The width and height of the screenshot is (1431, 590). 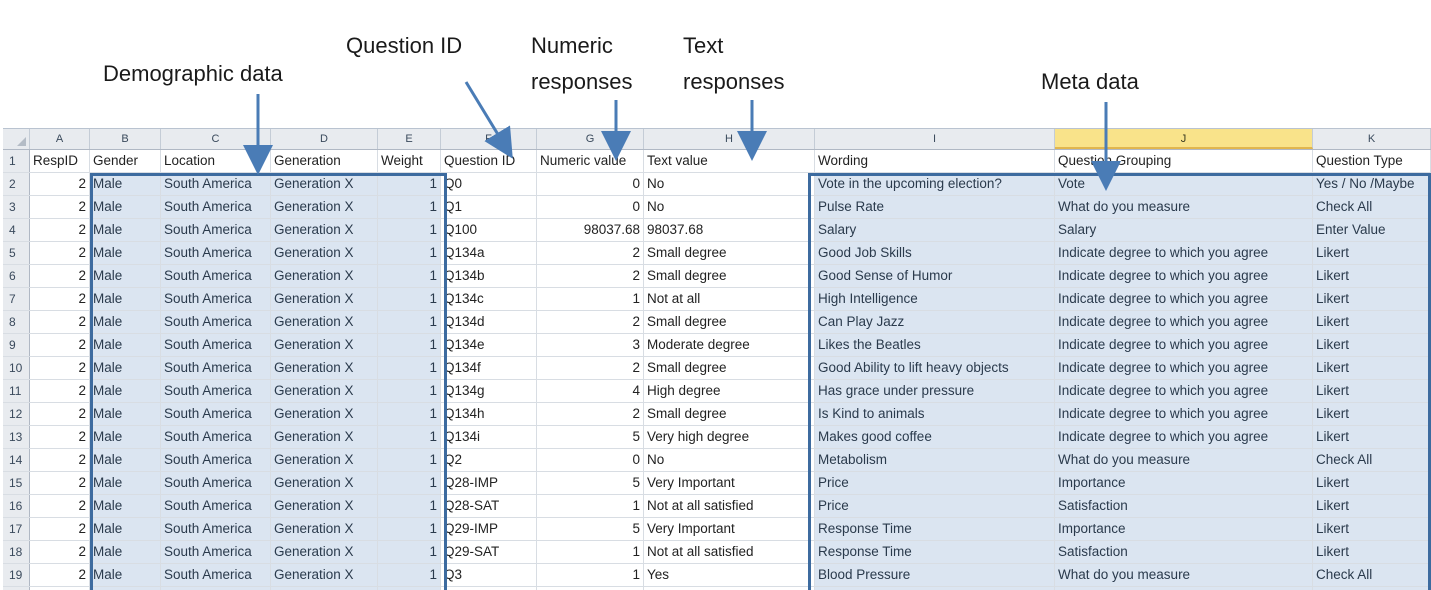 I want to click on column-header-e: E, so click(x=409, y=139).